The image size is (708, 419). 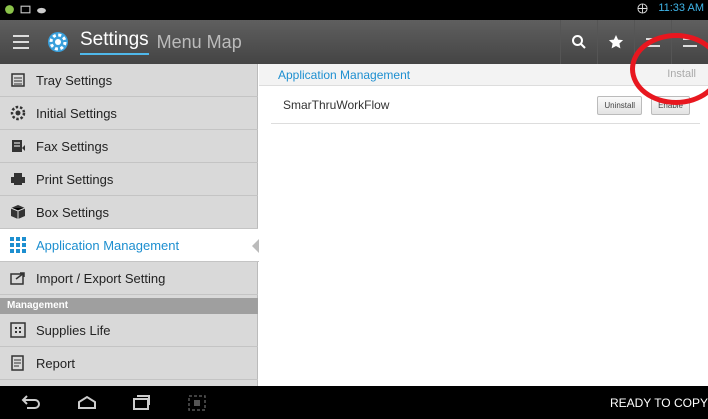 I want to click on sidebar-item-label: Import / Export Setting, so click(x=101, y=278).